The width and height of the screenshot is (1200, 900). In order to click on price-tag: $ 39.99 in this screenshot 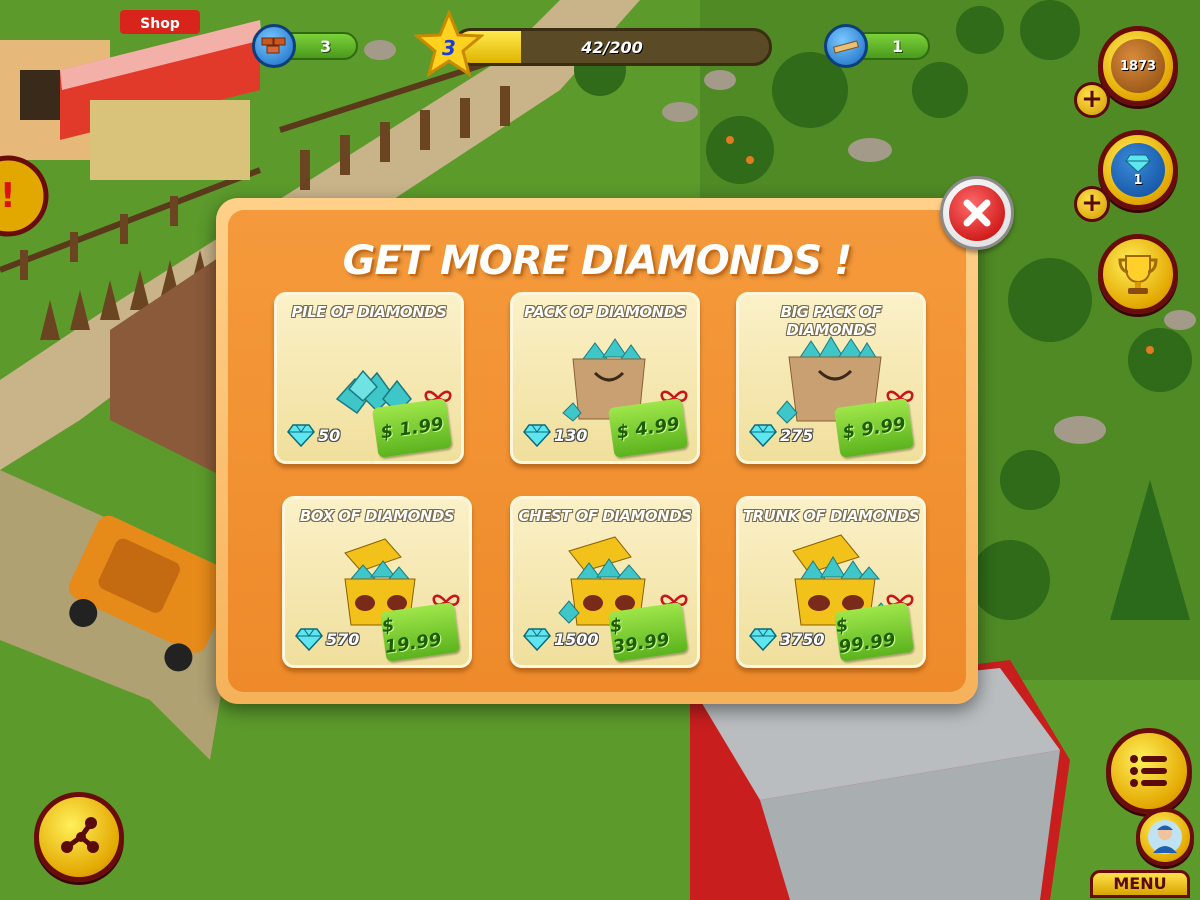, I will do `click(648, 632)`.